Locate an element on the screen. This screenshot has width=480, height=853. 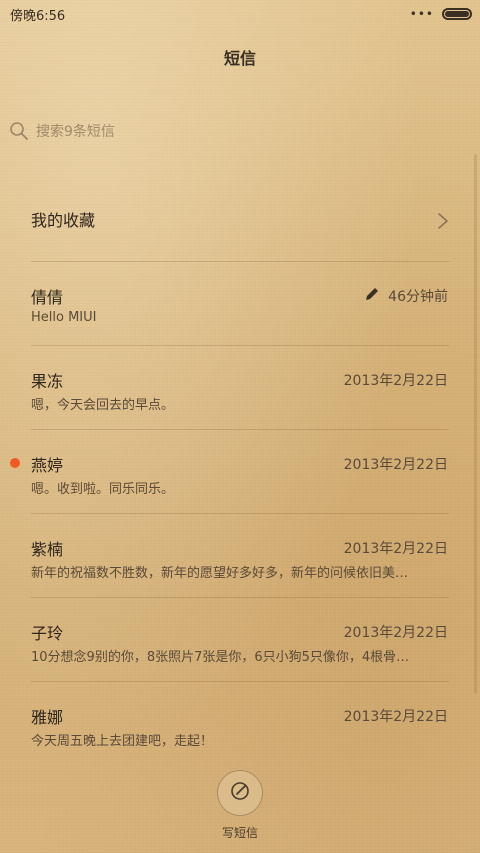
message-preview: 嗯。收到啦。同乐同乐。 is located at coordinates (103, 489).